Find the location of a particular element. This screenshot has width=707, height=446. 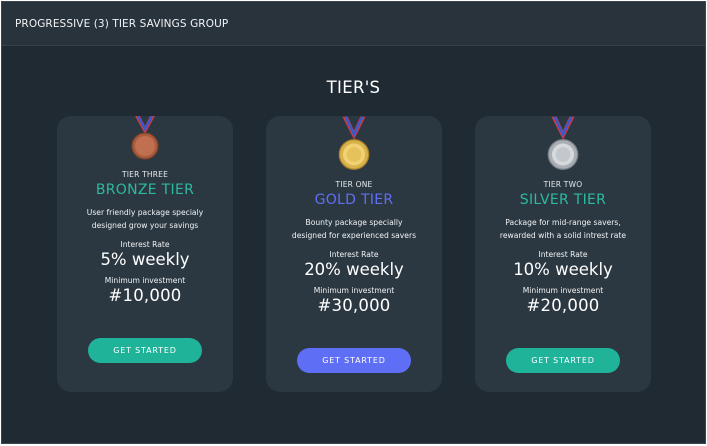

tier-name: SILVER TIER is located at coordinates (563, 200).